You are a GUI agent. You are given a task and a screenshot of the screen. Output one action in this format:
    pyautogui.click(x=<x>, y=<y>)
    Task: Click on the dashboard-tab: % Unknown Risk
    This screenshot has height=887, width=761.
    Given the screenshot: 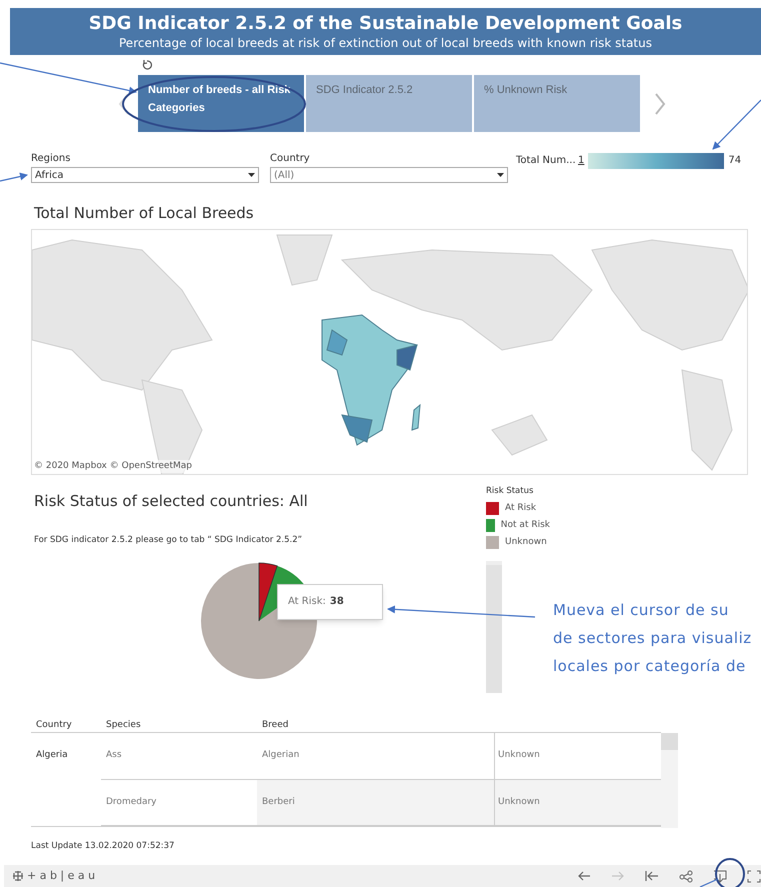 What is the action you would take?
    pyautogui.click(x=557, y=103)
    